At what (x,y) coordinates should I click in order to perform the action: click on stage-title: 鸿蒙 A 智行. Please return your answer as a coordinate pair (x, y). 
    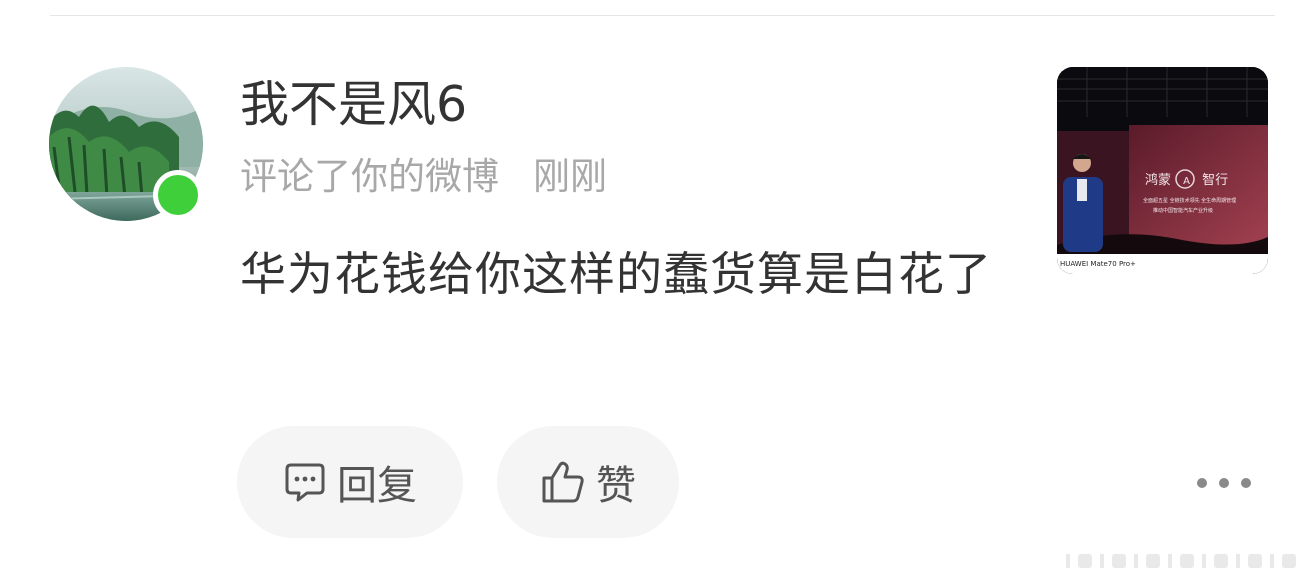
    Looking at the image, I should click on (1187, 180).